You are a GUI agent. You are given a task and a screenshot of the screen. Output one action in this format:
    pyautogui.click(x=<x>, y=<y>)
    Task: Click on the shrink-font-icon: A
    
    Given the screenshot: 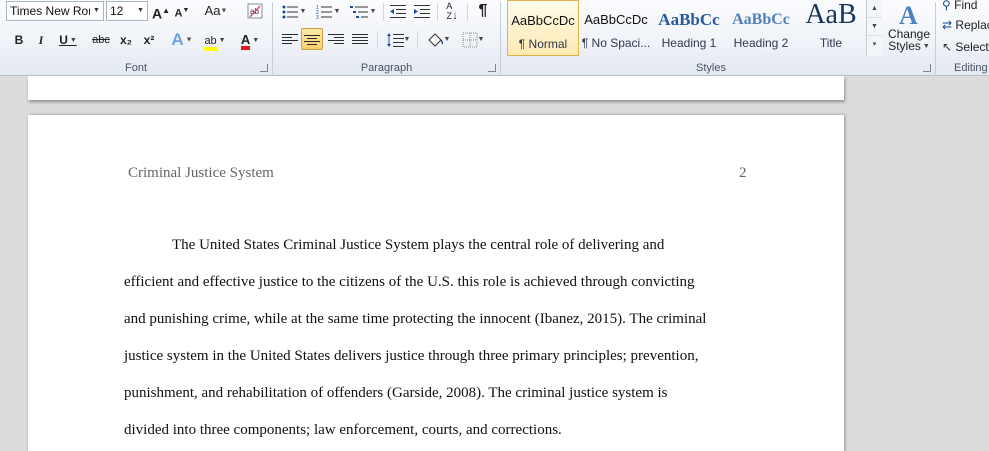 What is the action you would take?
    pyautogui.click(x=178, y=13)
    